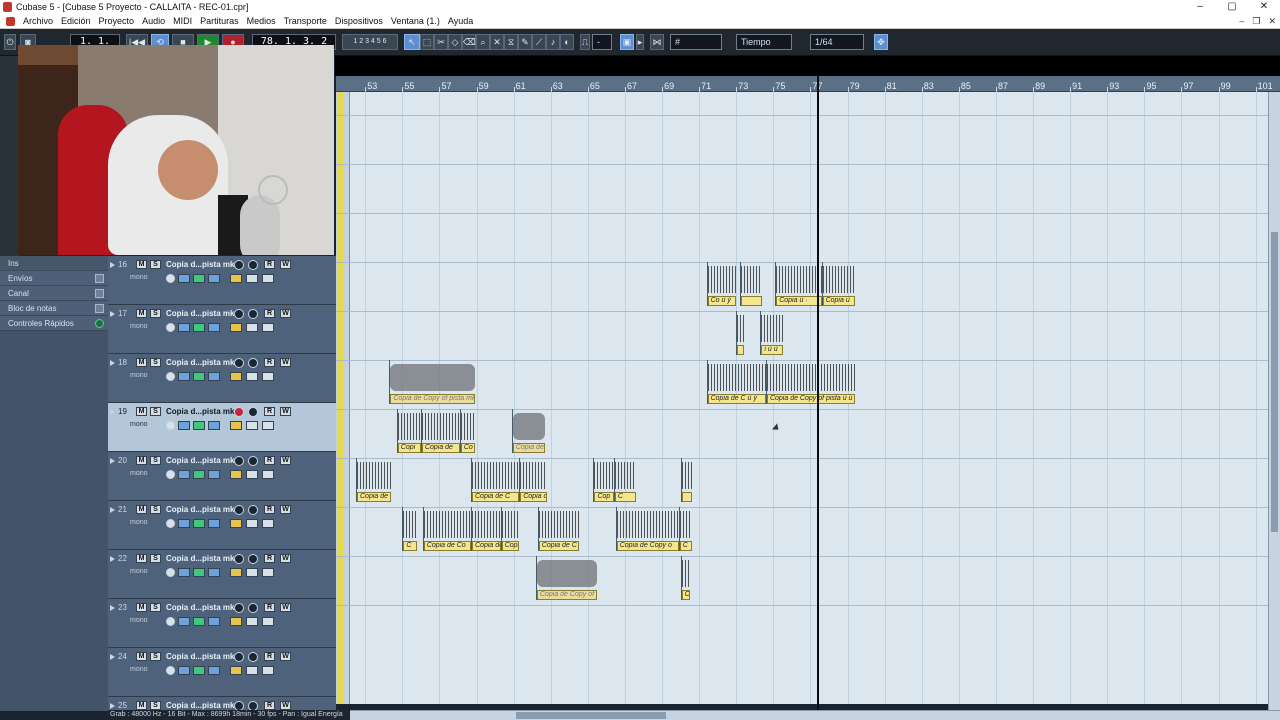 Image resolution: width=1280 pixels, height=720 pixels. Describe the element at coordinates (640, 42) in the screenshot. I see `snap-menu-icon: ▸` at that location.